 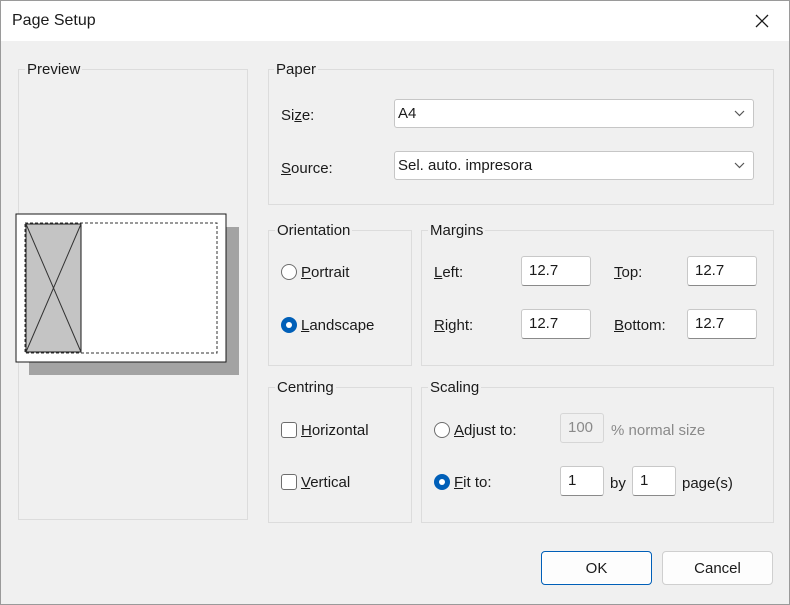 I want to click on close-icon, so click(x=762, y=21).